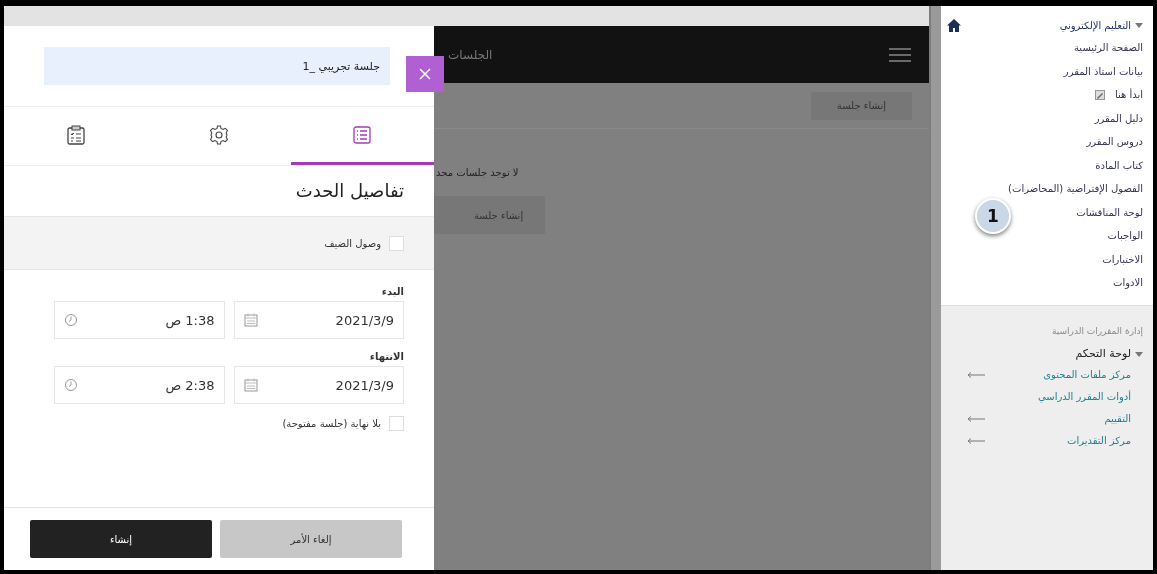  I want to click on clipboard-icon, so click(75, 134).